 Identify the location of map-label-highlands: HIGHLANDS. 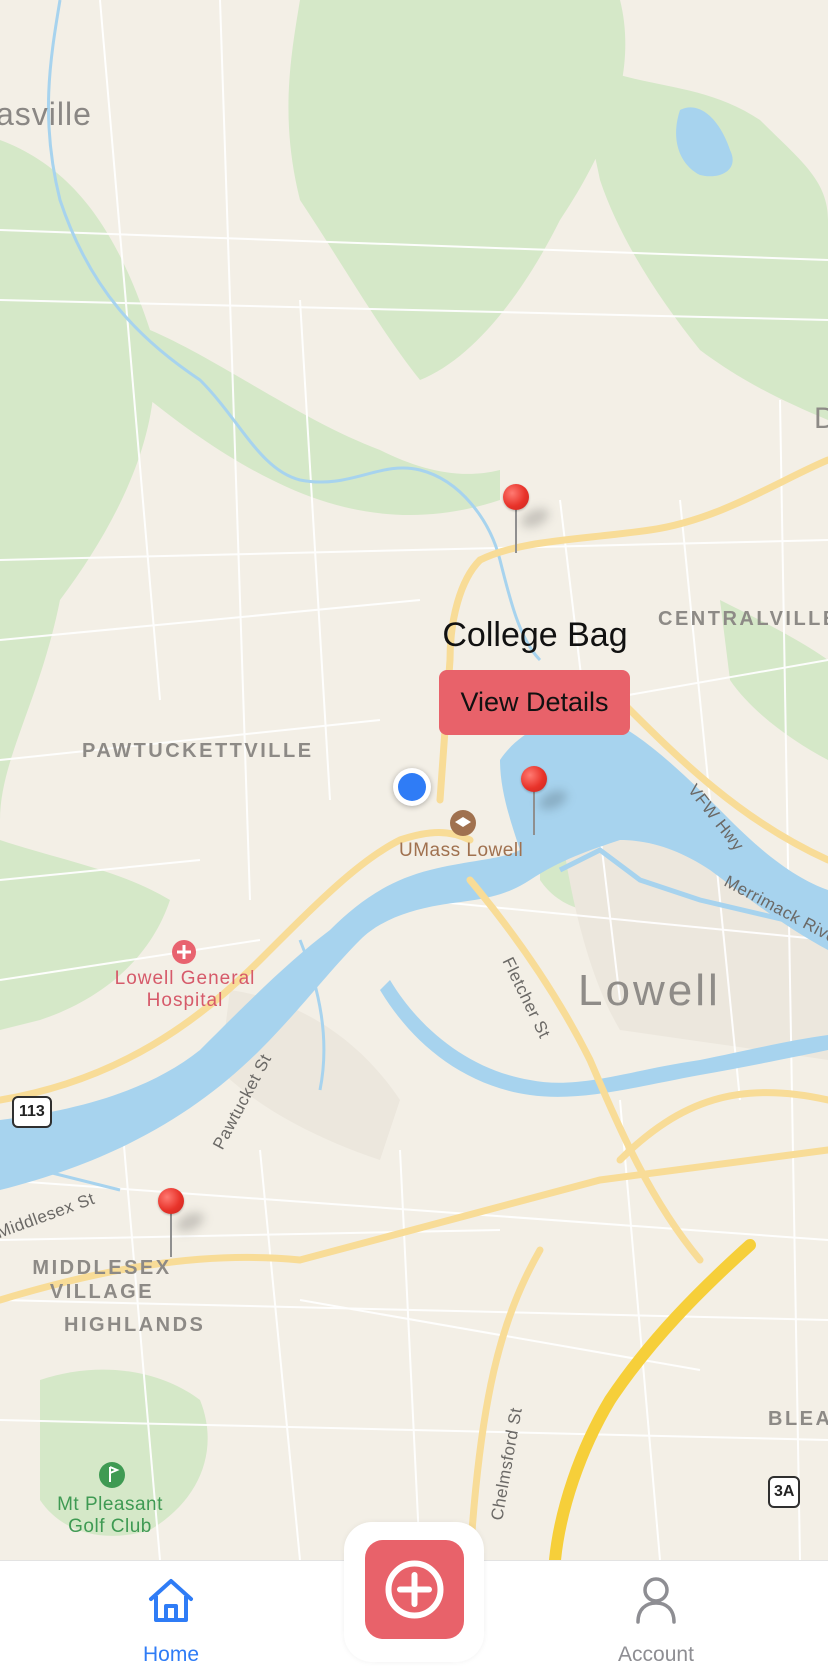
(135, 1325).